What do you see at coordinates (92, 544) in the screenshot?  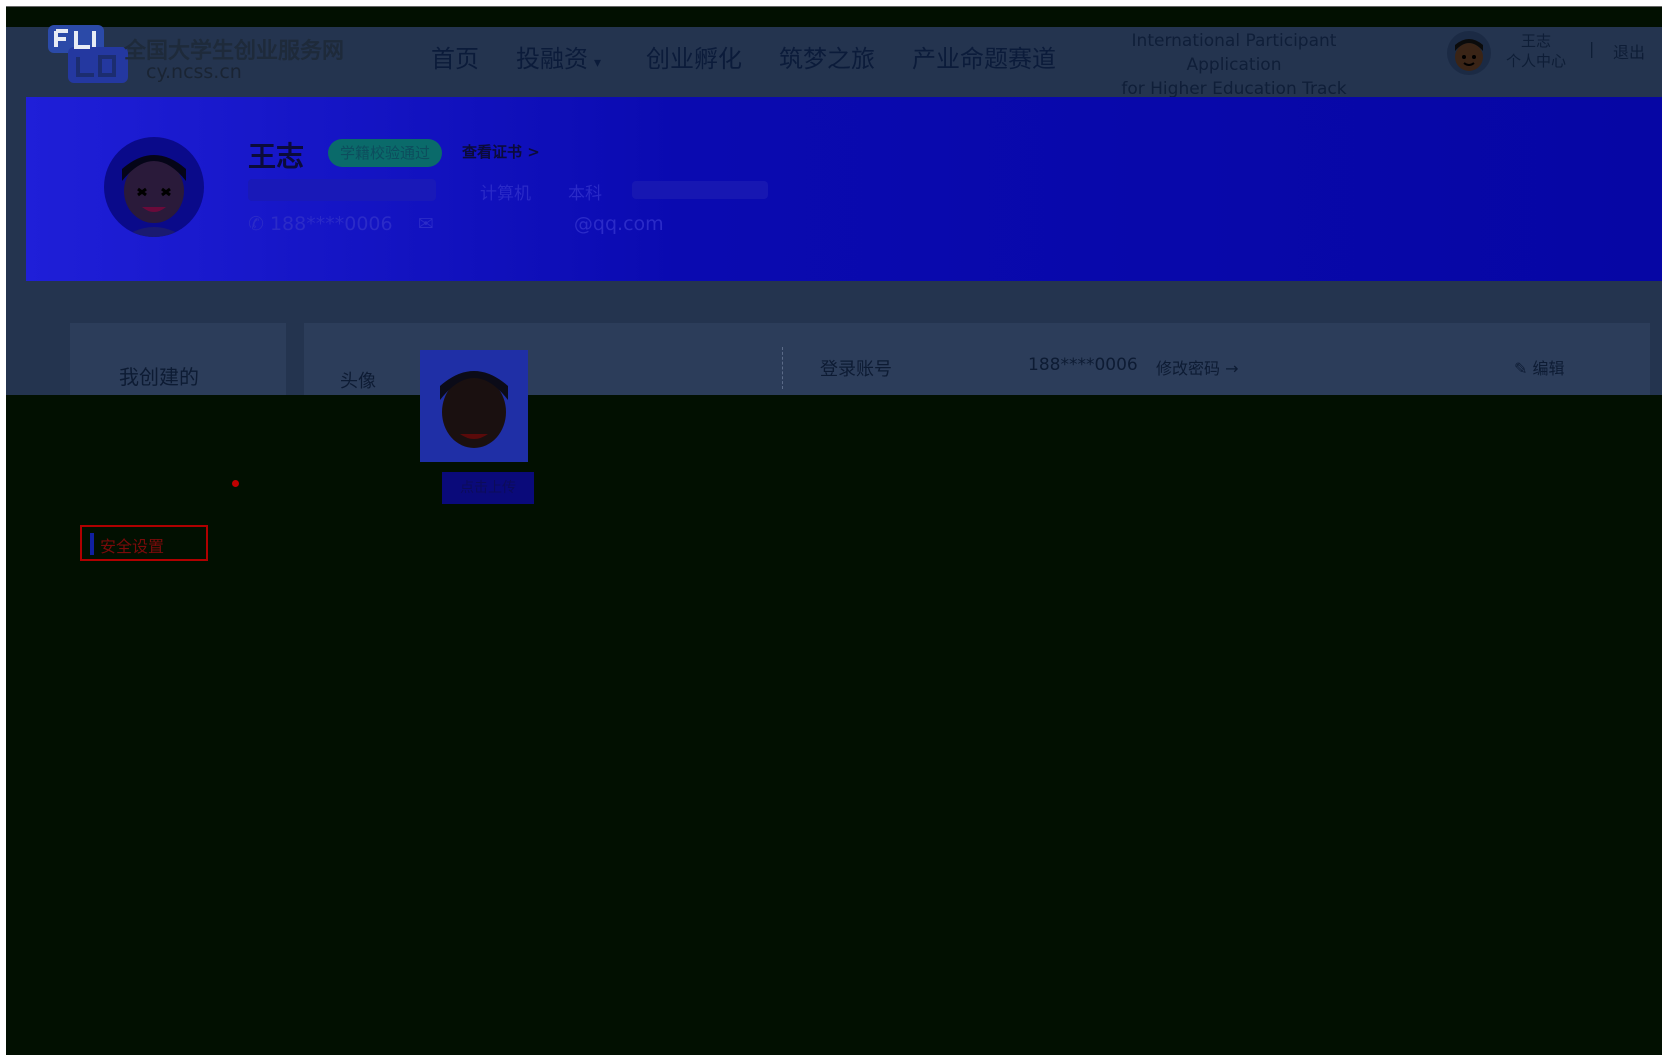 I see `active-indicator` at bounding box center [92, 544].